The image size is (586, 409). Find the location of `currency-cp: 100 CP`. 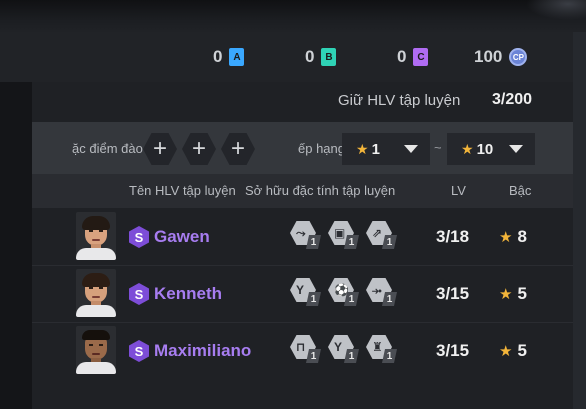

currency-cp: 100 CP is located at coordinates (501, 57).